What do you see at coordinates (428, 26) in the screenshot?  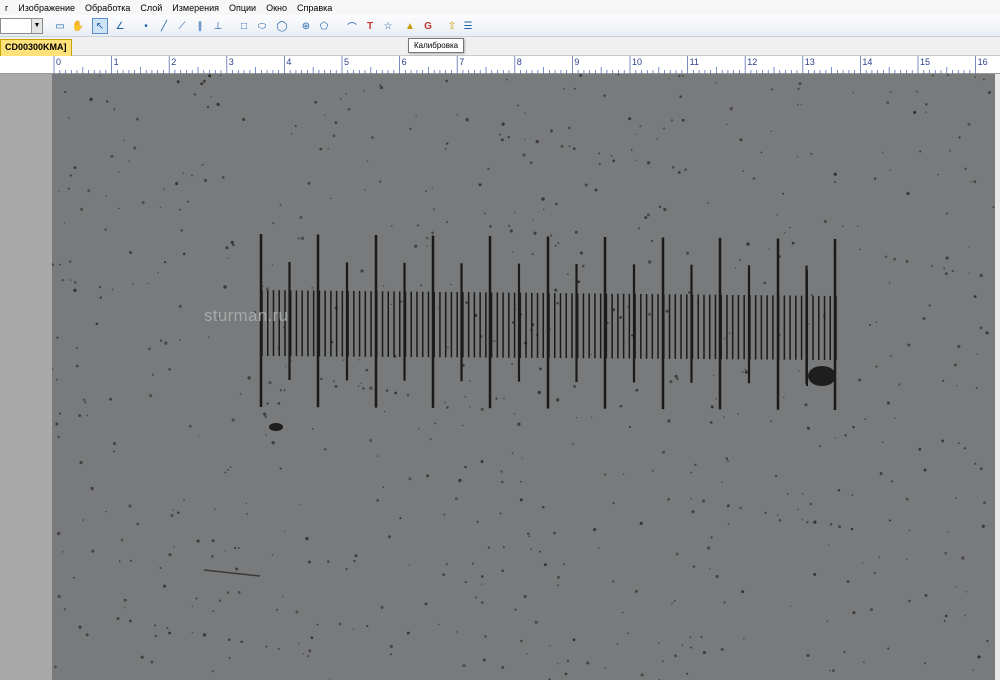 I see `g-icon: G` at bounding box center [428, 26].